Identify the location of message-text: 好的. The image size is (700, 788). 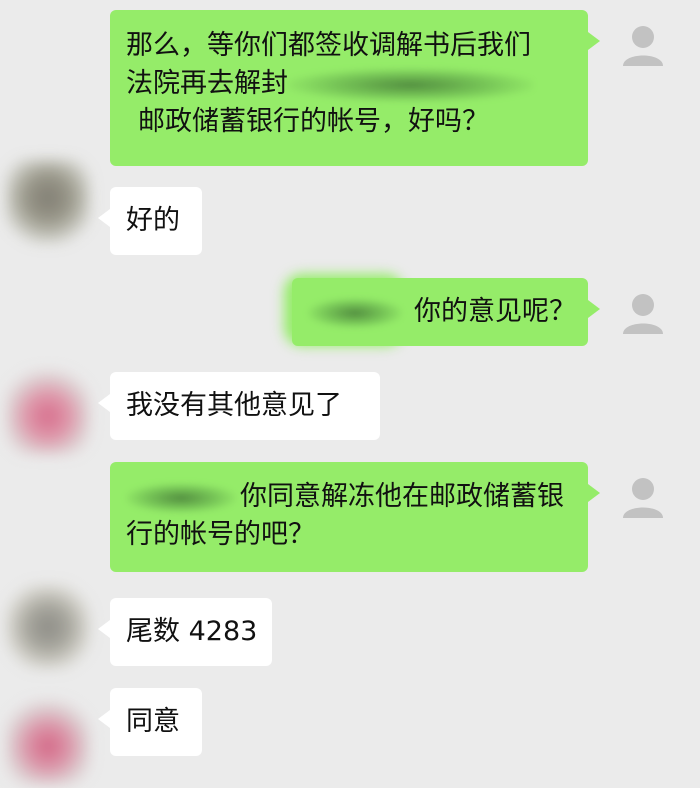
(153, 220).